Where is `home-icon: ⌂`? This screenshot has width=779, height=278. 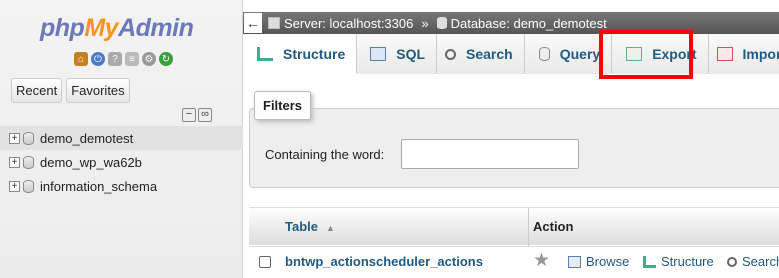 home-icon: ⌂ is located at coordinates (81, 59).